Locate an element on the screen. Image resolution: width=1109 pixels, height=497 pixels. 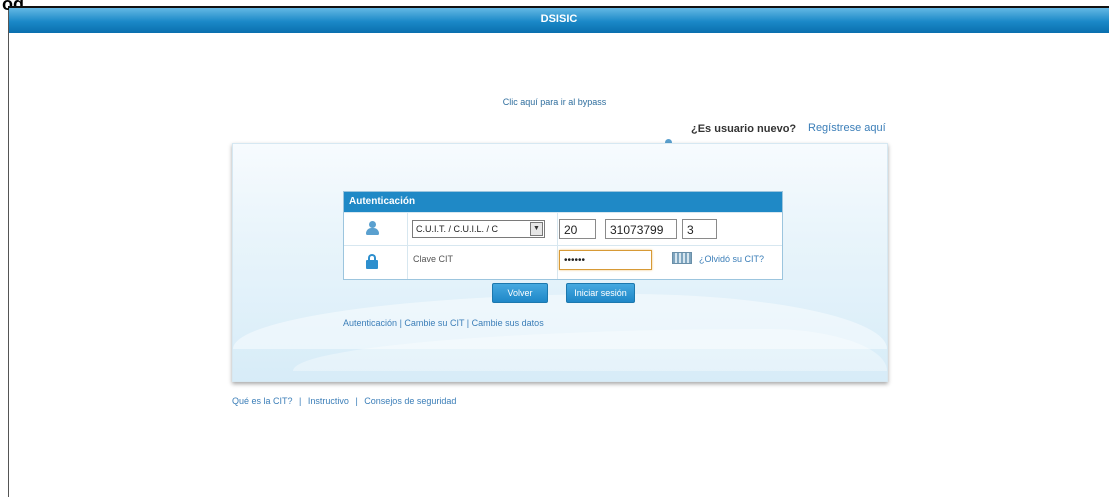
cuit-icon-cell is located at coordinates (376, 229).